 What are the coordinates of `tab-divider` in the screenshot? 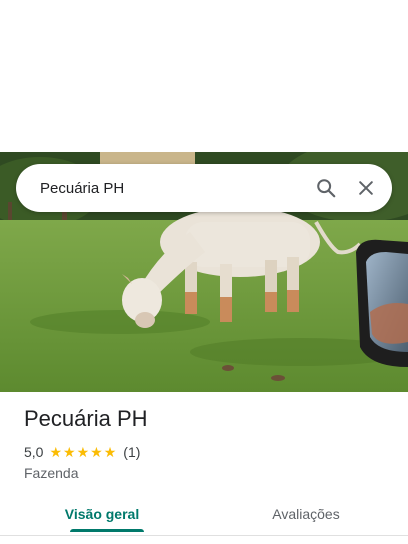 It's located at (204, 535).